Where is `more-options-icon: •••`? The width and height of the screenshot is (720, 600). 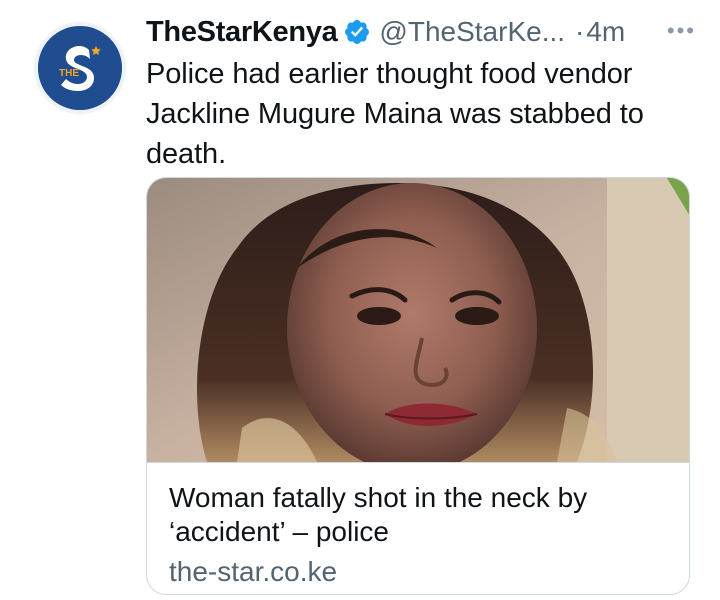
more-options-icon: ••• is located at coordinates (681, 31).